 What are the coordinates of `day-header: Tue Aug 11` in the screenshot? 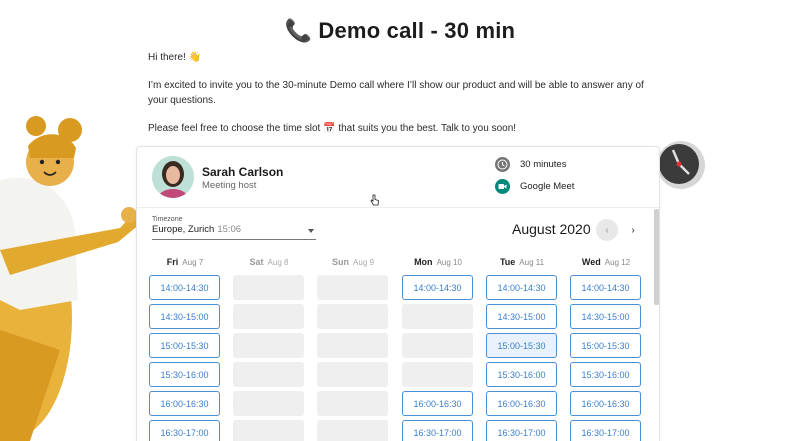 It's located at (522, 265).